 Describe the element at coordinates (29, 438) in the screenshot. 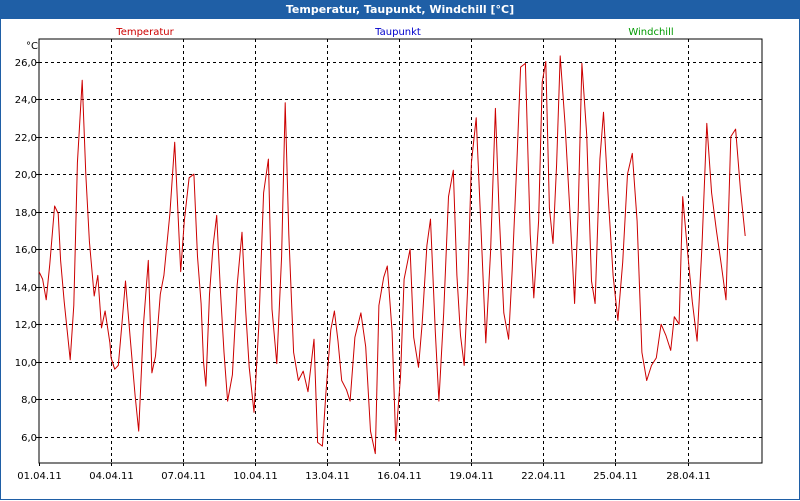

I see `y-tick-label: 6,0` at that location.